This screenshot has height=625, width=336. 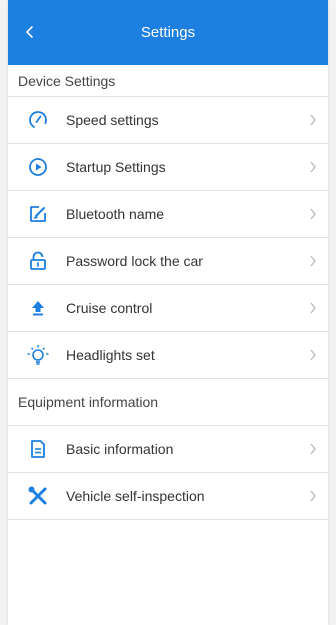 I want to click on settings-item-cruise-control: Cruise control, so click(x=168, y=308).